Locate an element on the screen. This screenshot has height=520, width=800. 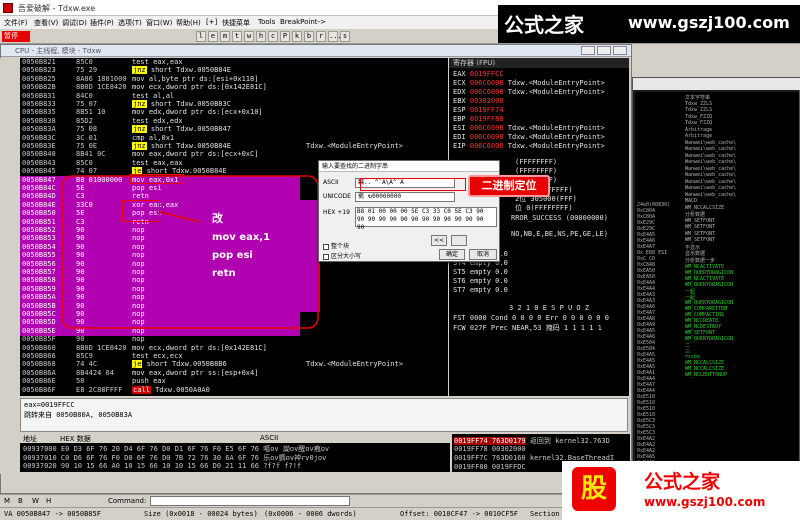
unicode-label: UNICODE is located at coordinates (337, 196).